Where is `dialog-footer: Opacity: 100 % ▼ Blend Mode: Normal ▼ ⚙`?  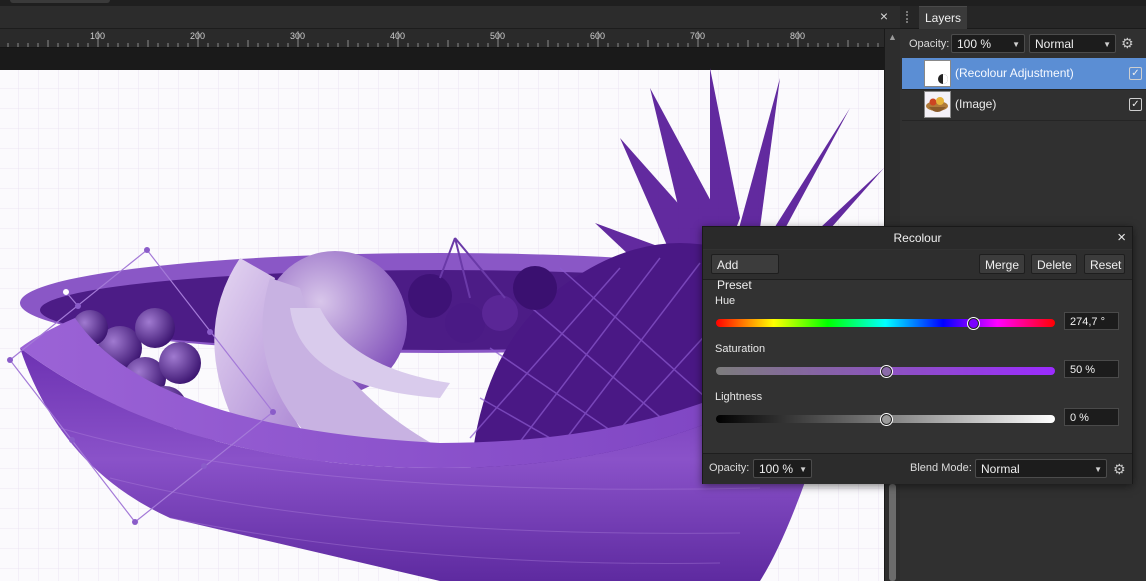
dialog-footer: Opacity: 100 % ▼ Blend Mode: Normal ▼ ⚙ is located at coordinates (917, 468).